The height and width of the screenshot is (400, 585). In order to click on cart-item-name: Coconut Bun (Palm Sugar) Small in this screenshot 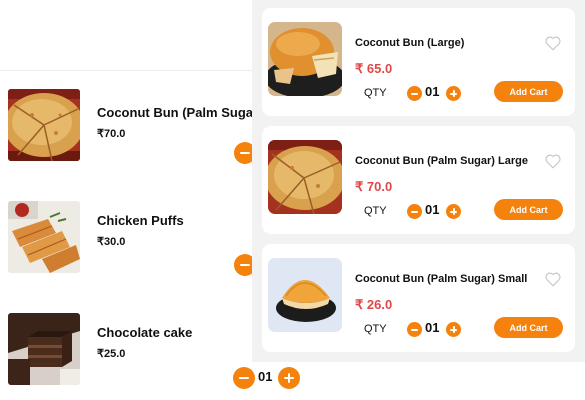, I will do `click(441, 279)`.